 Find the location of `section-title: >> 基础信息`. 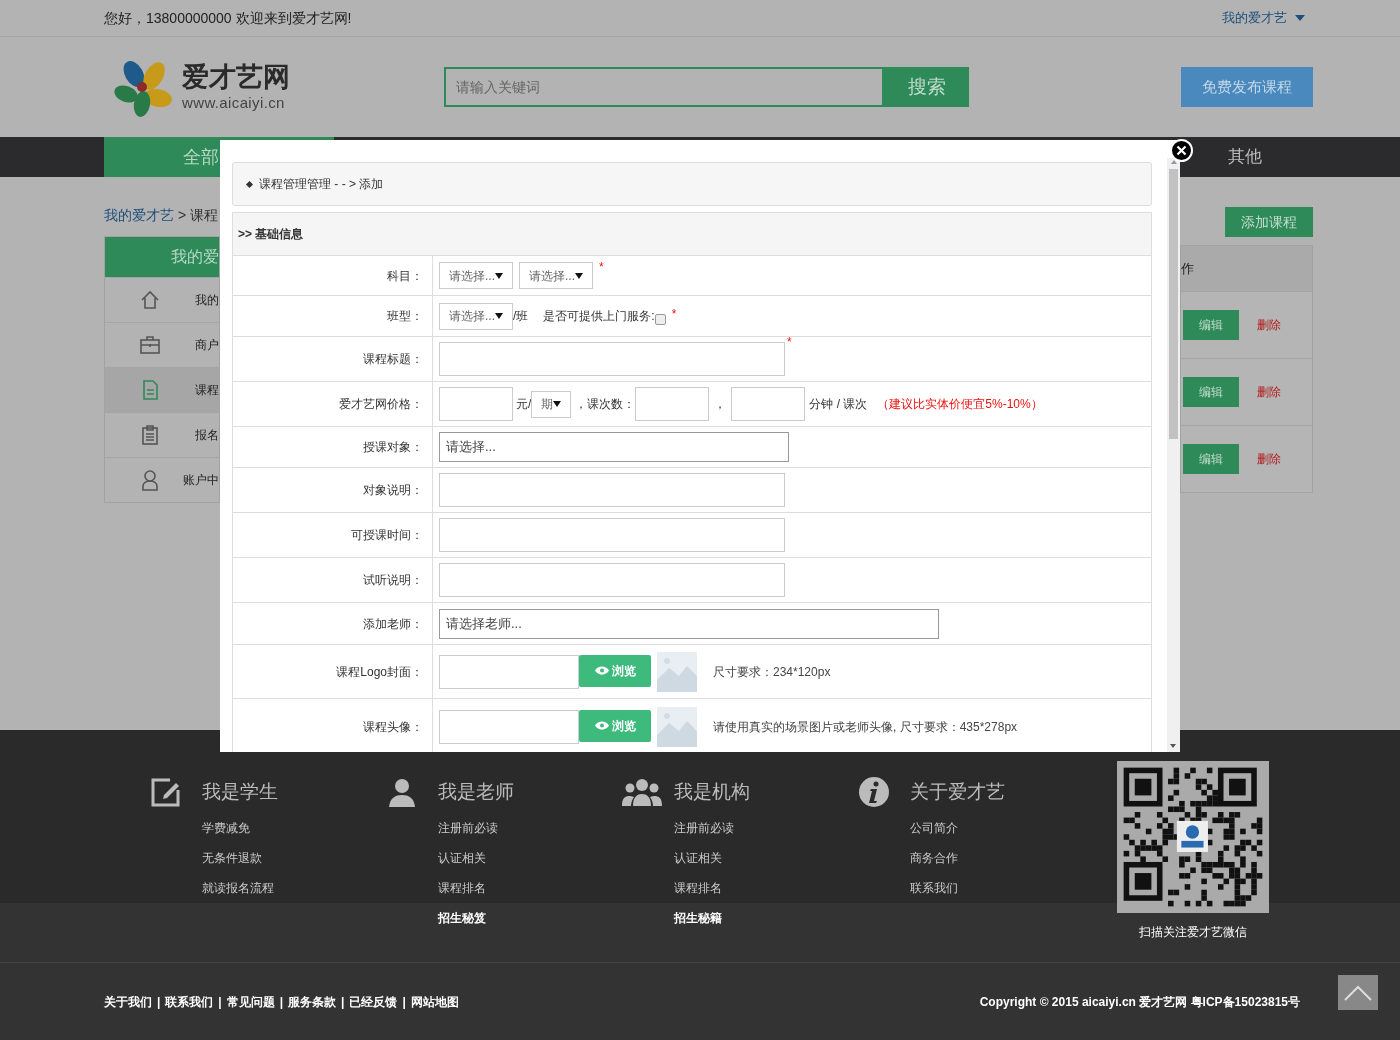

section-title: >> 基础信息 is located at coordinates (271, 234).